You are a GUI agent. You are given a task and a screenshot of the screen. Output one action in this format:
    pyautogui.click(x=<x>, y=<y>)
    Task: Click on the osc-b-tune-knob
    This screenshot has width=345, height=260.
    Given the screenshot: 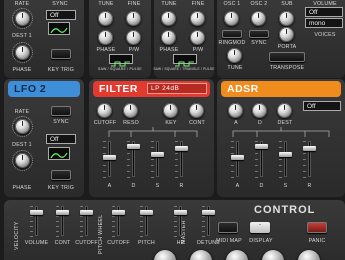 What is the action you would take?
    pyautogui.click(x=168, y=18)
    